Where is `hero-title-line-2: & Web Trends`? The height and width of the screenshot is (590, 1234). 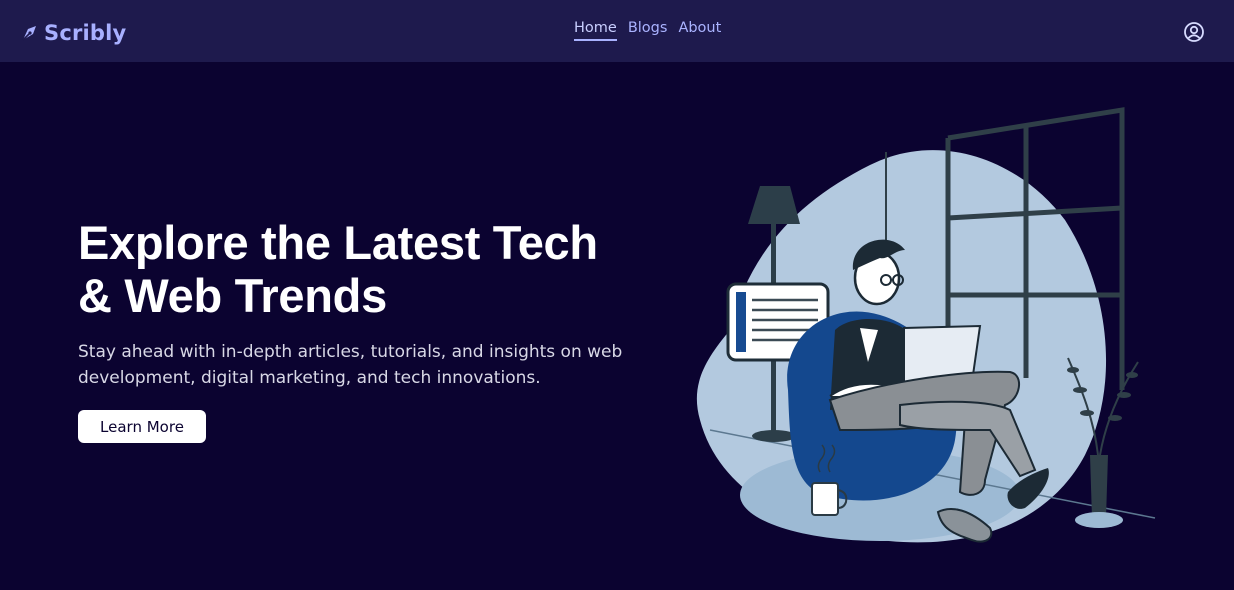
hero-title-line-2: & Web Trends is located at coordinates (232, 295).